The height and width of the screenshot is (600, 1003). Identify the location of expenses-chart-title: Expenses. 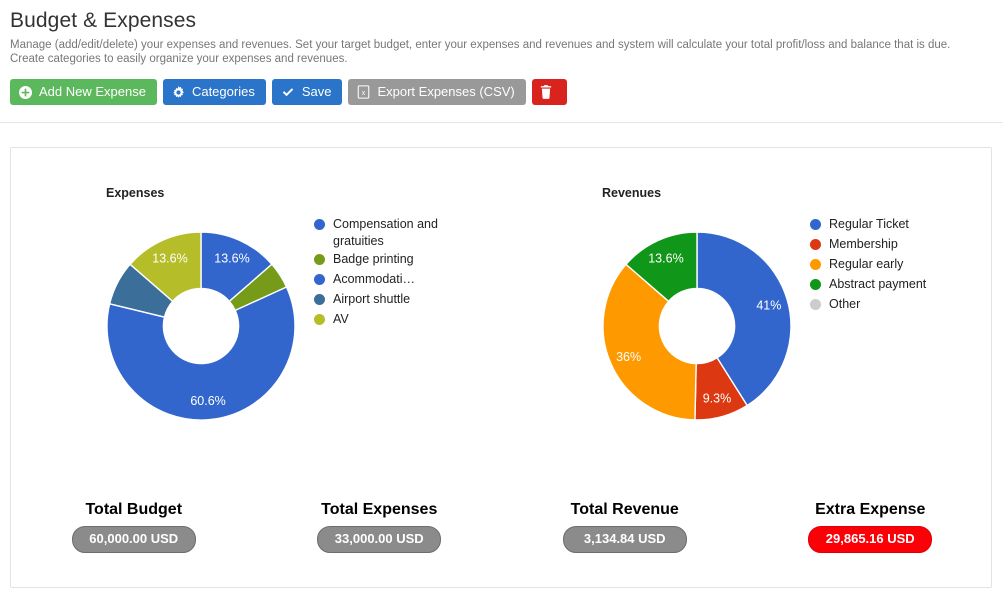
(135, 193).